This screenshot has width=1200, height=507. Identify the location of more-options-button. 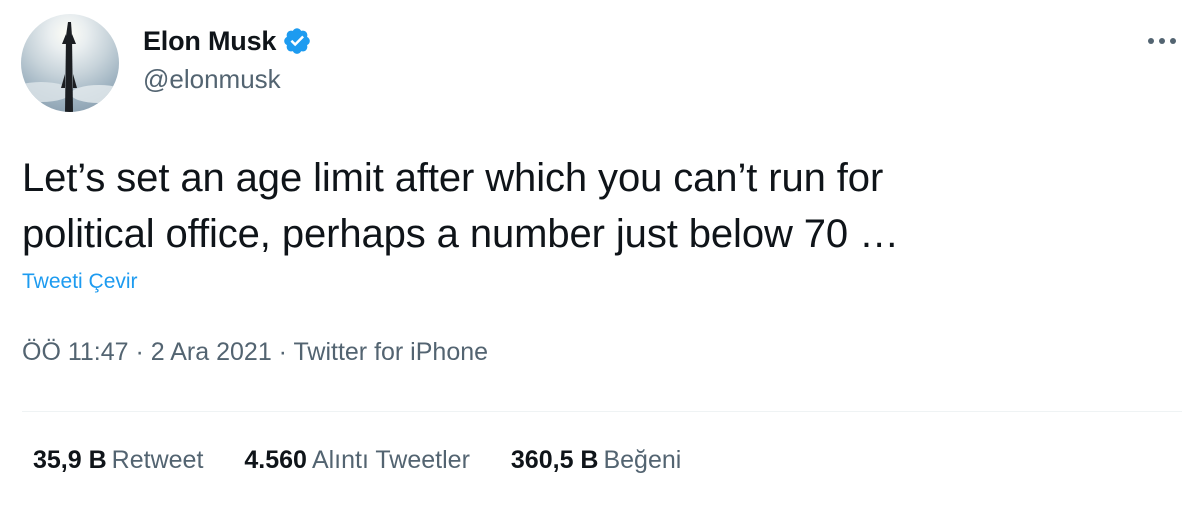
(1162, 41).